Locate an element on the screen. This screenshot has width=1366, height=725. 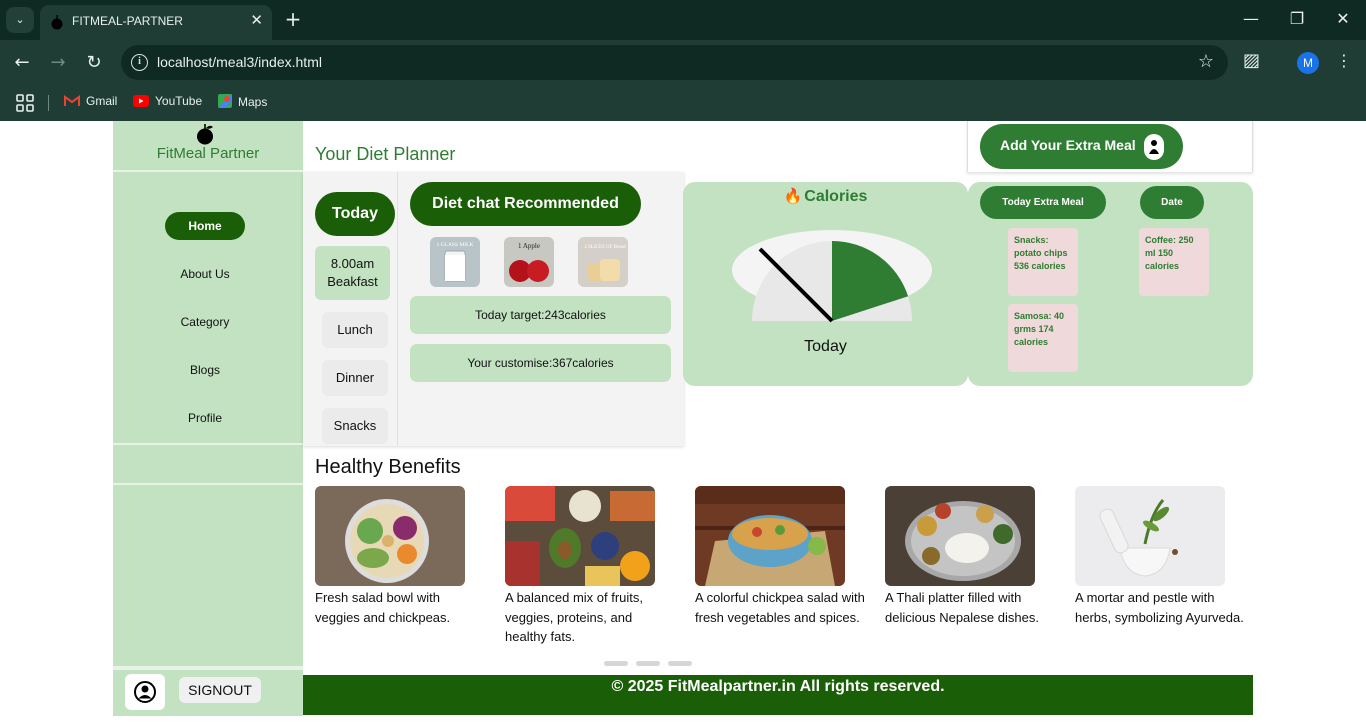
apps-grid-icon is located at coordinates (25, 103).